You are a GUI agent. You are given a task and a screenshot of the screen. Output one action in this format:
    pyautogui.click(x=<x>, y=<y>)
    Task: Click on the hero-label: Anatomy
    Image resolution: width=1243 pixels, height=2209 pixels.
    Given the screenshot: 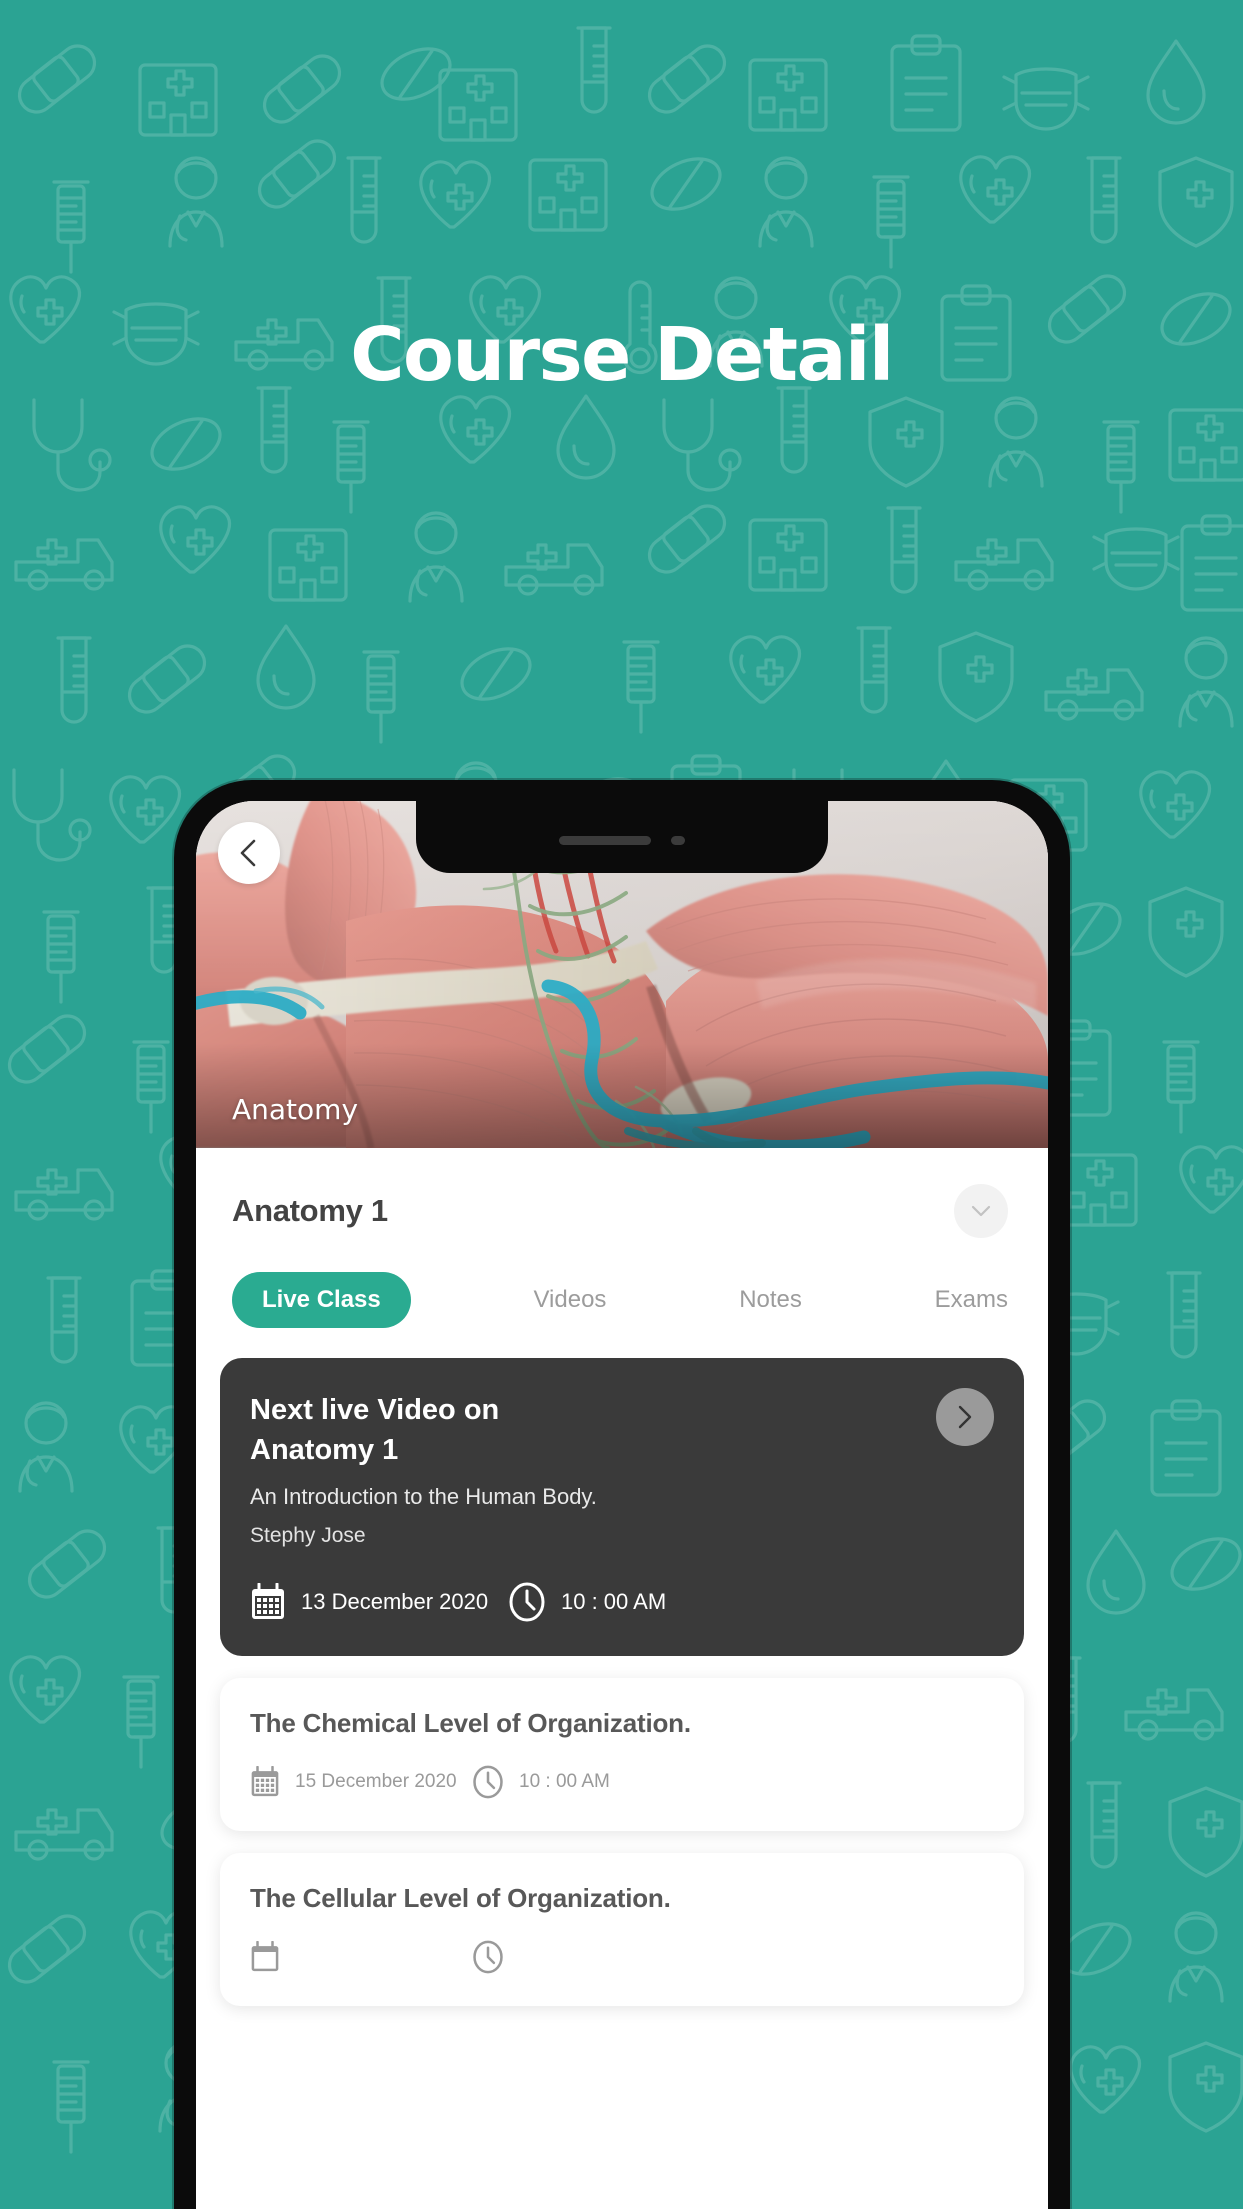 What is the action you would take?
    pyautogui.click(x=295, y=1109)
    